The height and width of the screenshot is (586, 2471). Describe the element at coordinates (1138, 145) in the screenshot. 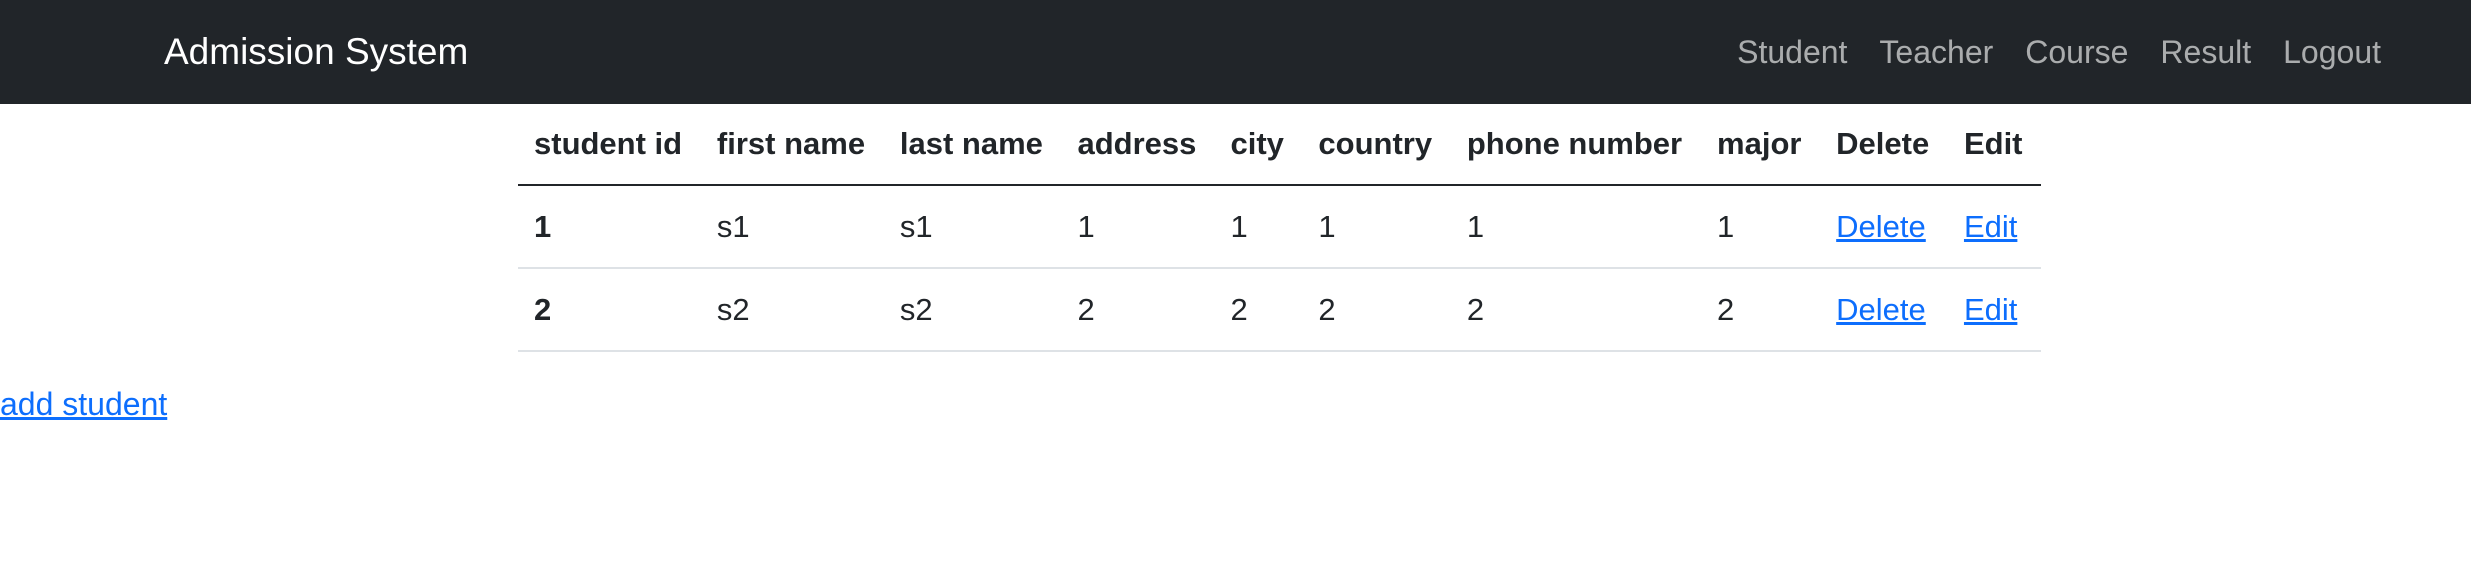

I see `header-address: address` at that location.